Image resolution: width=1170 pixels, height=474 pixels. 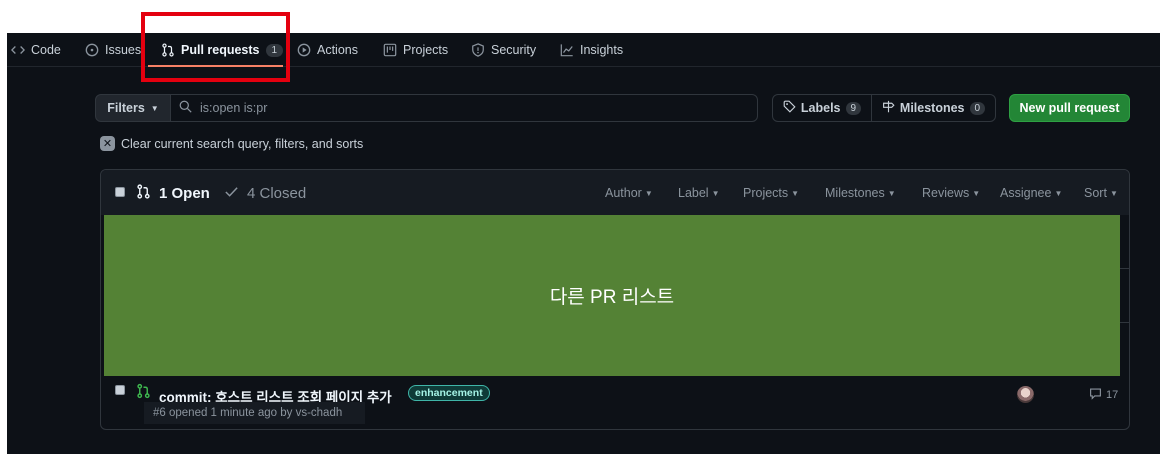 What do you see at coordinates (215, 66) in the screenshot?
I see `active-tab-underline` at bounding box center [215, 66].